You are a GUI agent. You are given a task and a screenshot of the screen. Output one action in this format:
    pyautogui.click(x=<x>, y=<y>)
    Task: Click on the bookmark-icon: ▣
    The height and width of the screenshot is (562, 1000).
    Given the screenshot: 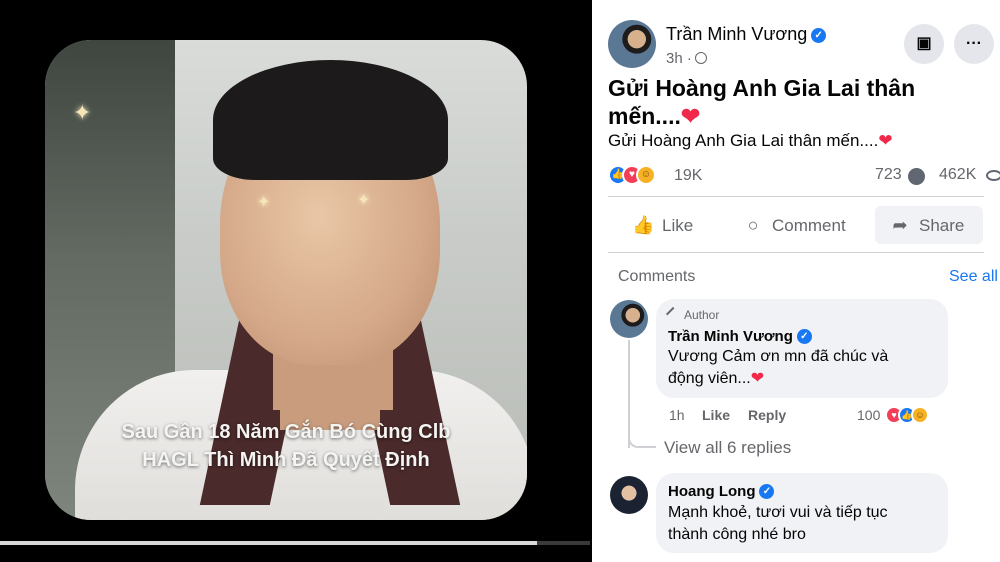 What is the action you would take?
    pyautogui.click(x=924, y=44)
    